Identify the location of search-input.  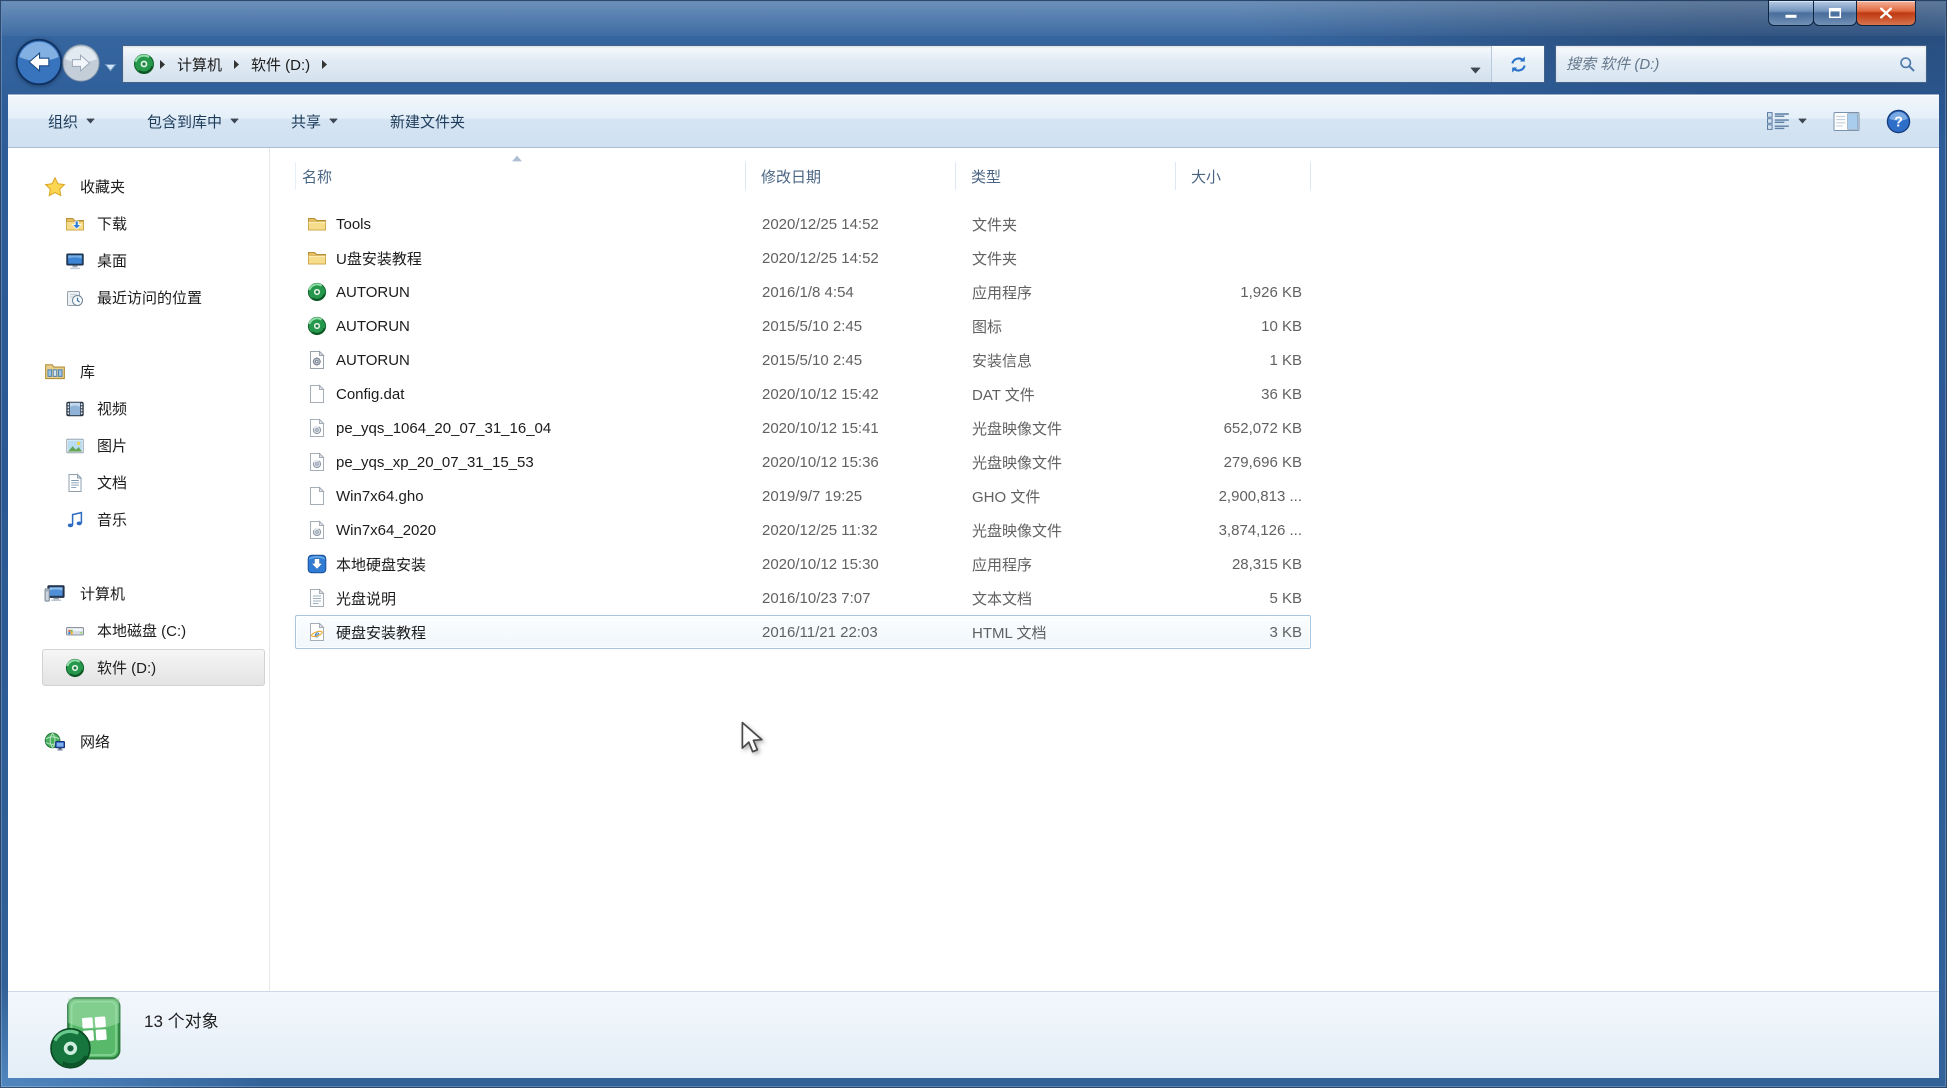
(1727, 64).